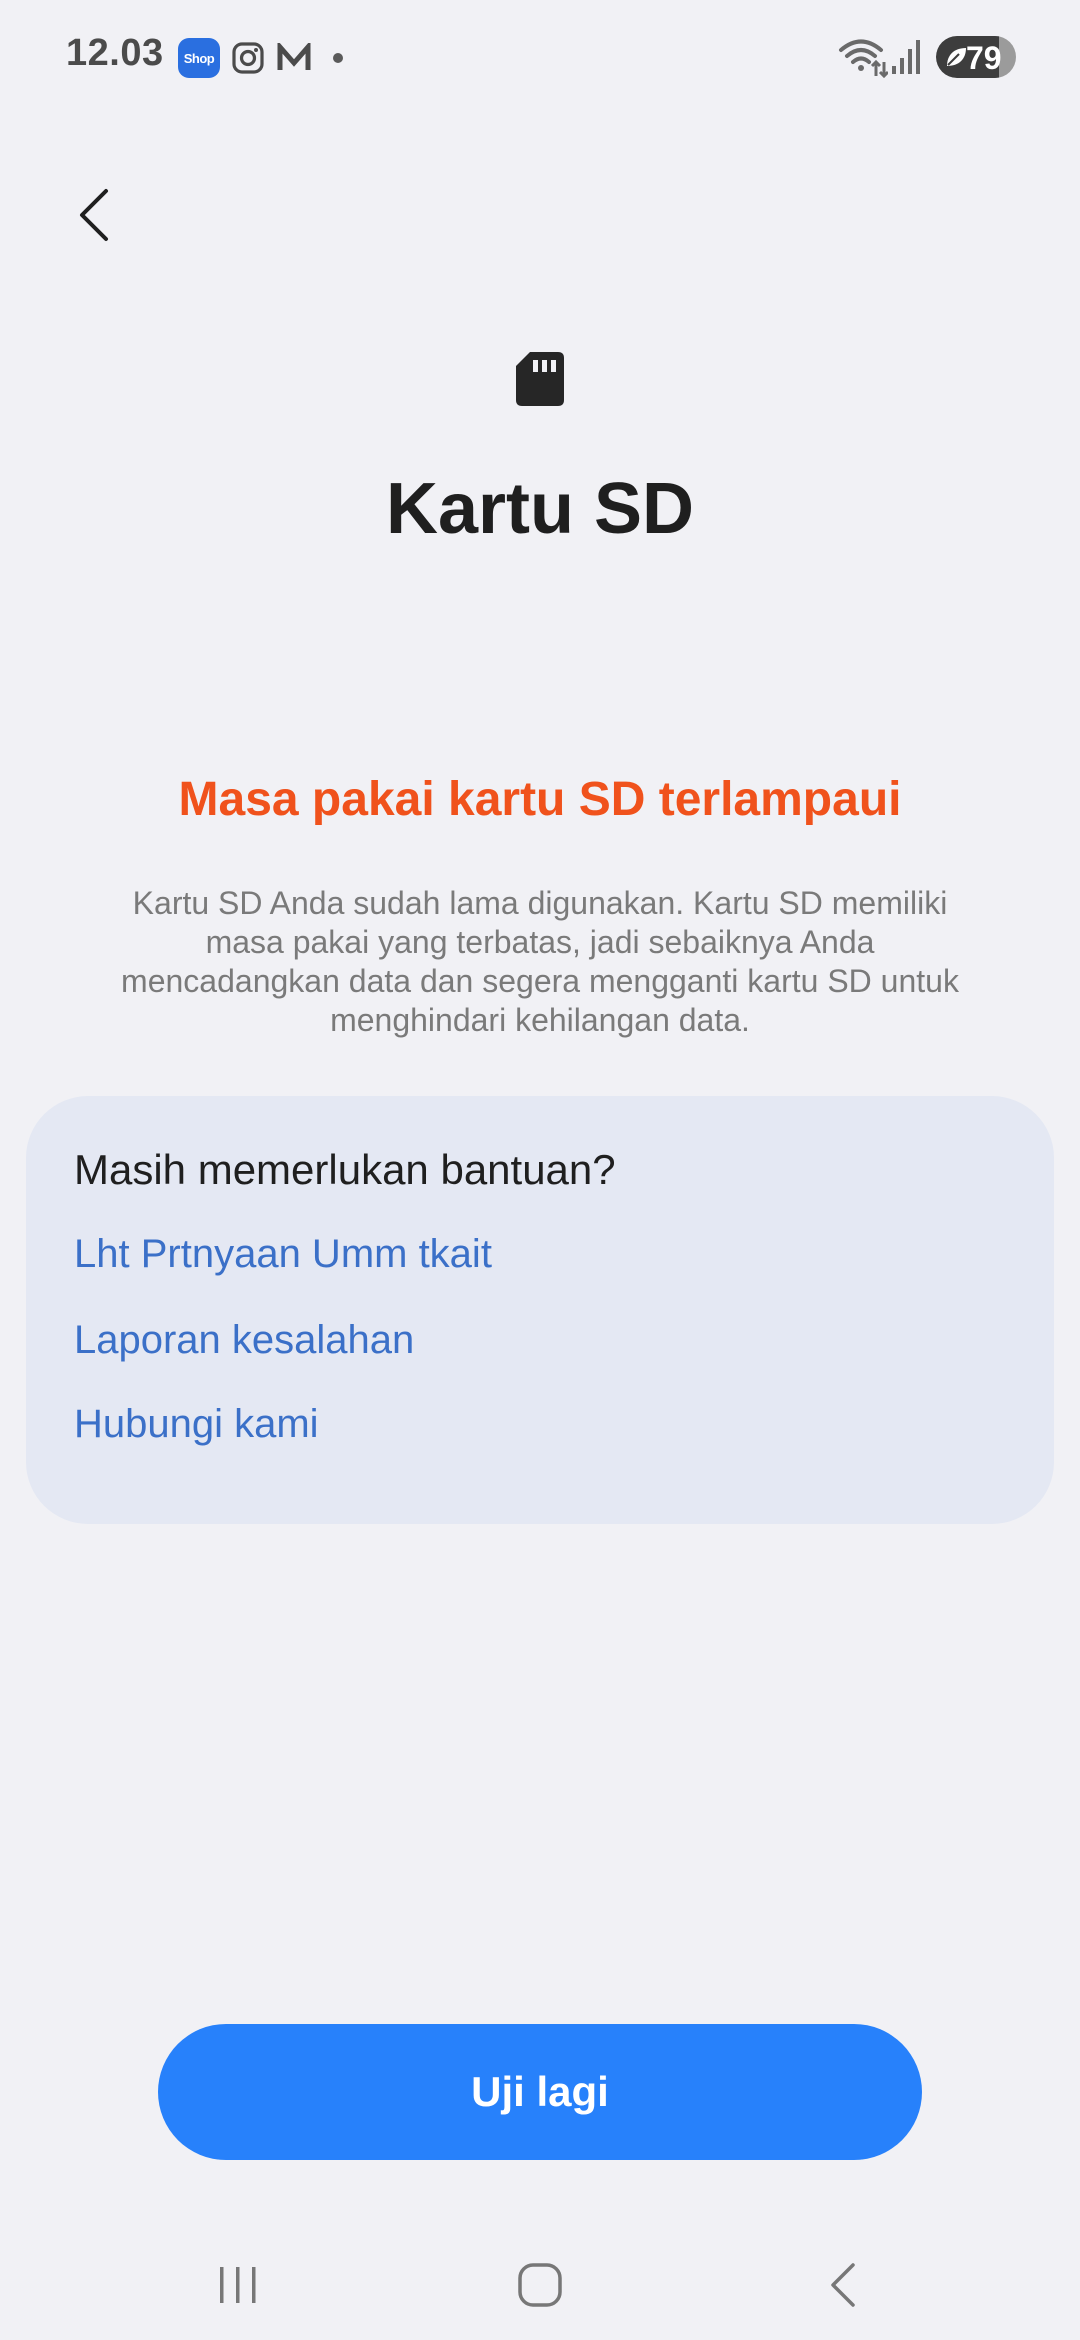 The height and width of the screenshot is (2340, 1080). What do you see at coordinates (283, 1254) in the screenshot?
I see `faq-link: Lht Prtnyaan Umm tkait` at bounding box center [283, 1254].